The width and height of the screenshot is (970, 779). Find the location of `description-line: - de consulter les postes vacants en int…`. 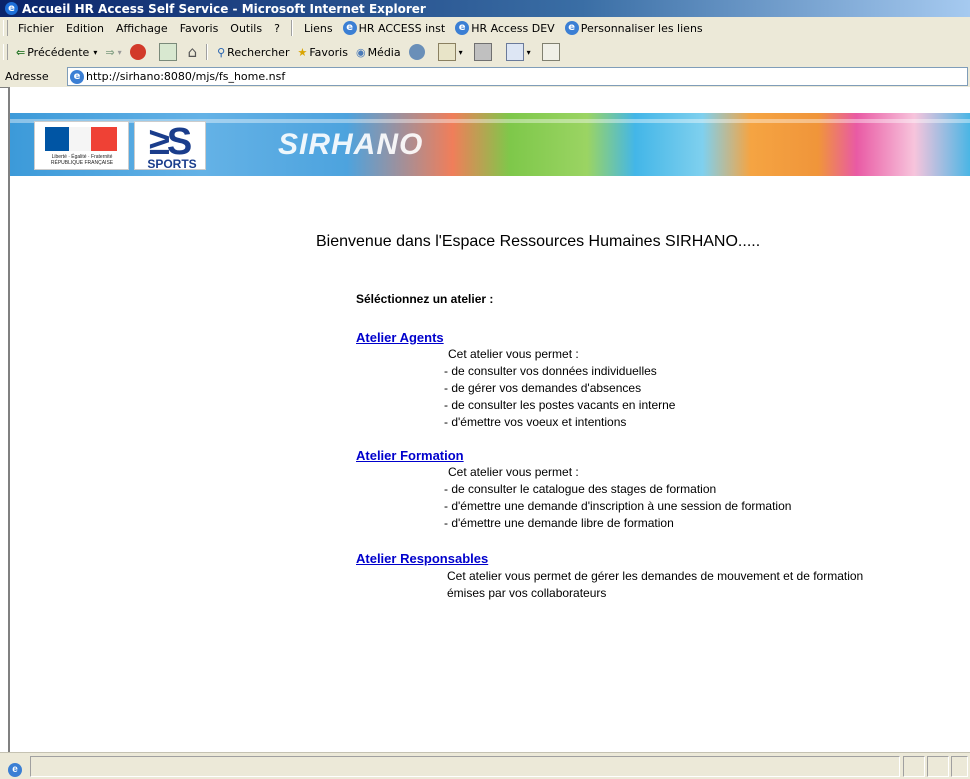

description-line: - de consulter les postes vacants en int… is located at coordinates (560, 405).